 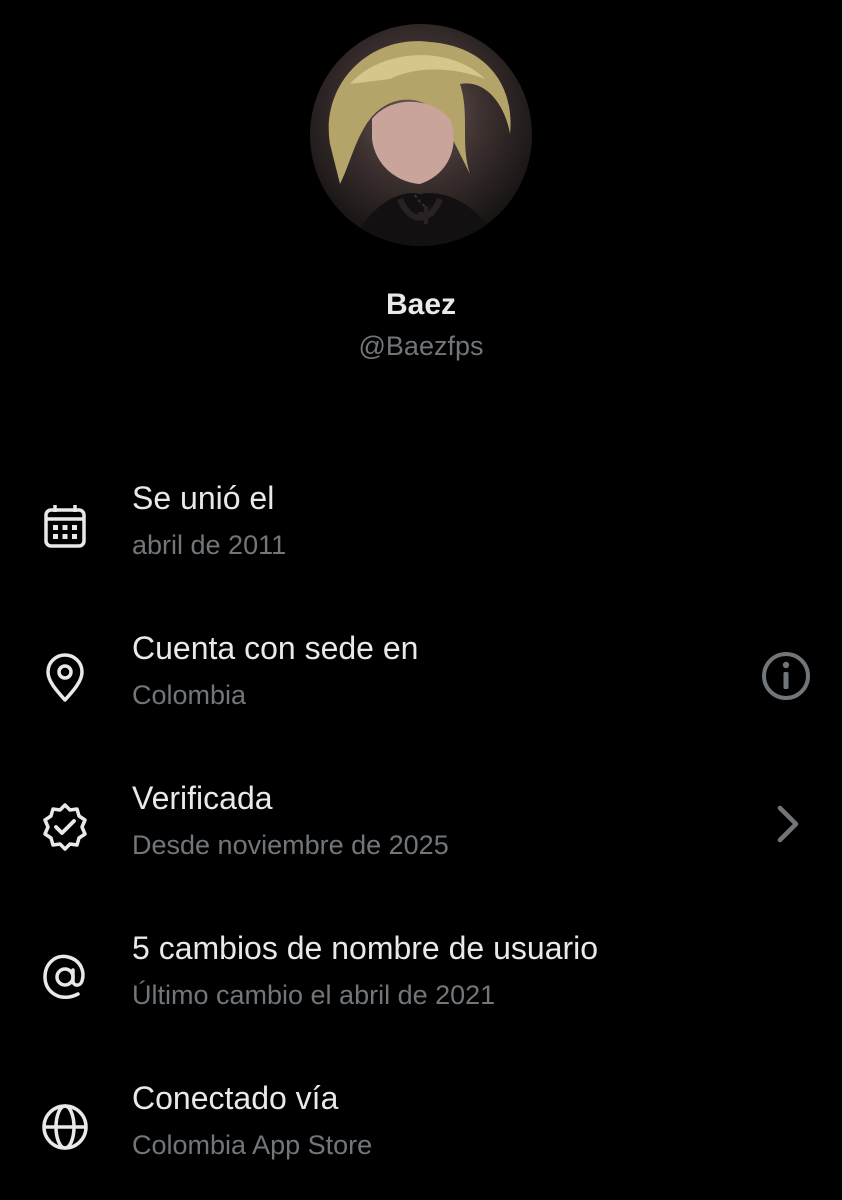 I want to click on detail-row-connected-via: Conectado vía Colombia App Store, so click(x=421, y=1135).